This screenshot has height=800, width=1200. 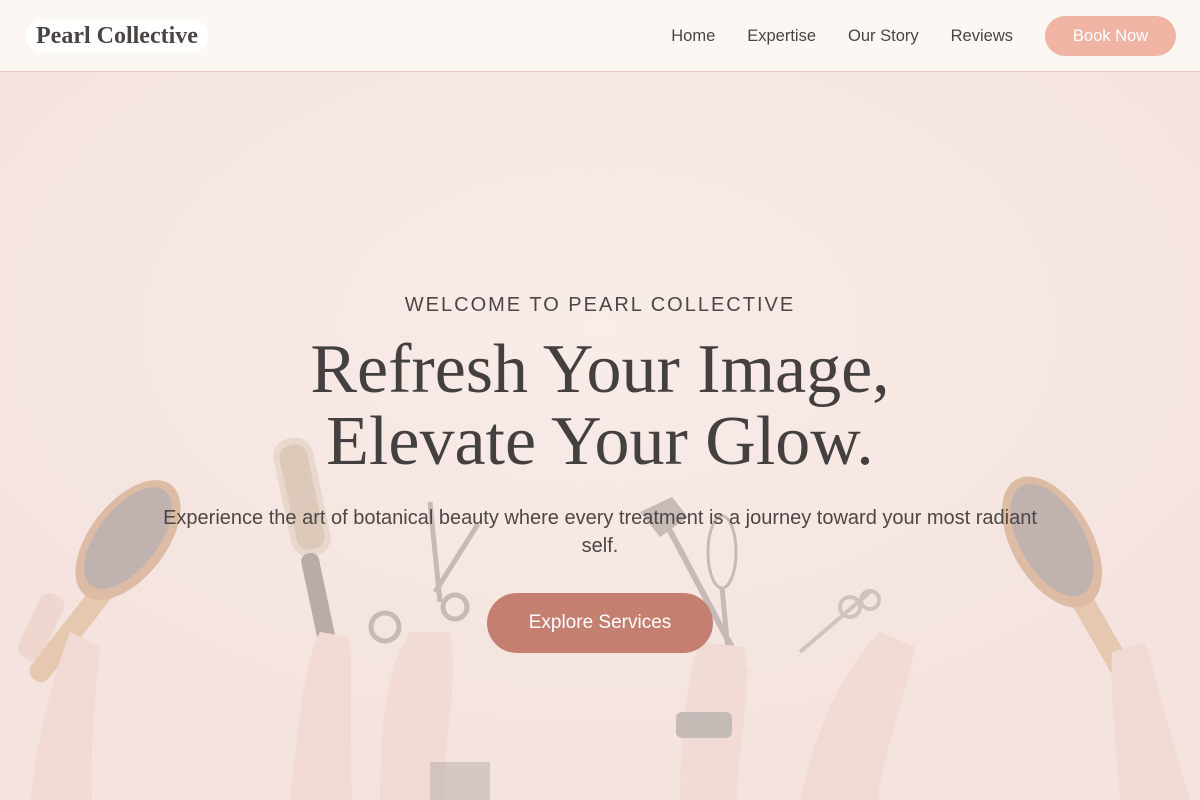 I want to click on book-now-button: Book Now, so click(x=1110, y=36).